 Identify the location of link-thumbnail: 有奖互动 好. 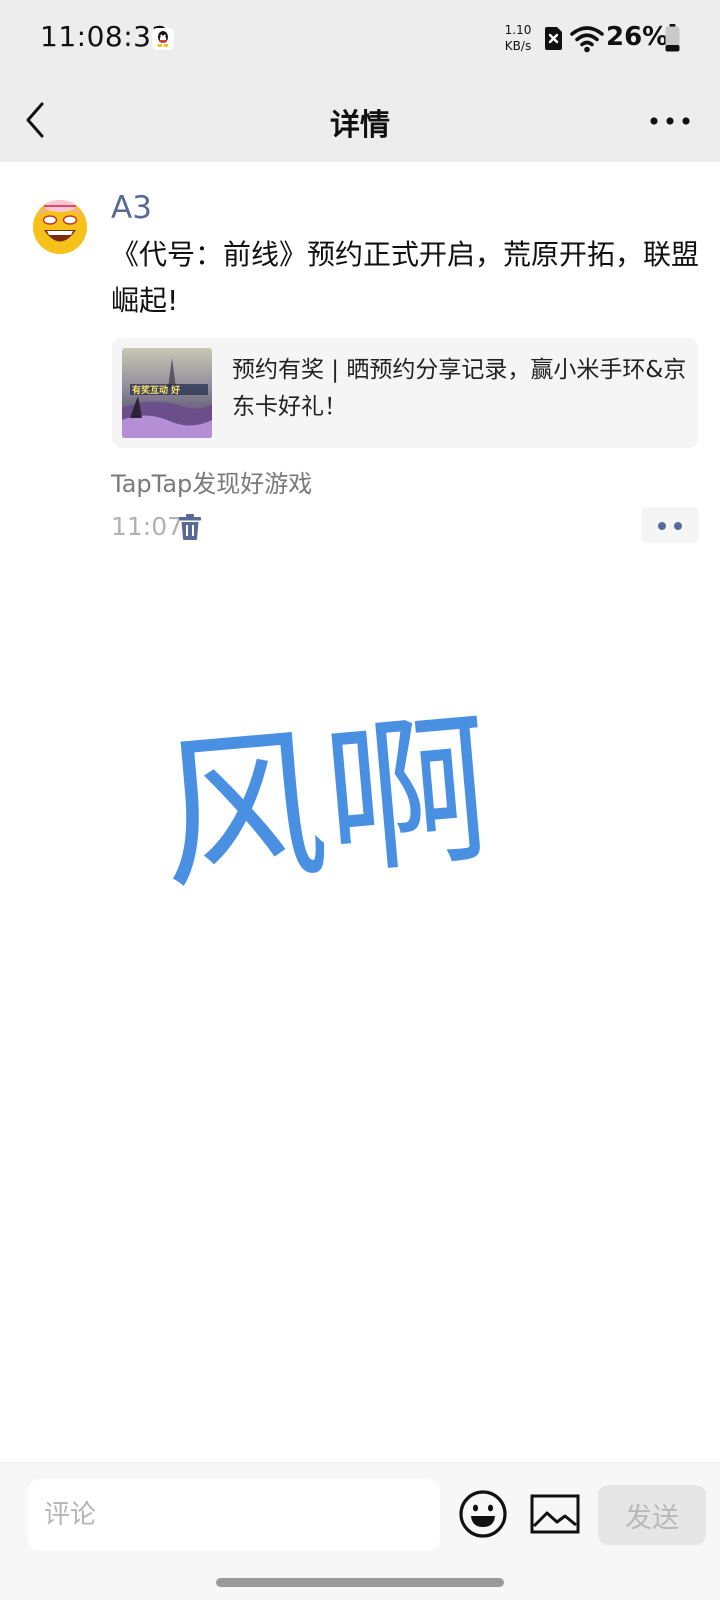
(167, 393).